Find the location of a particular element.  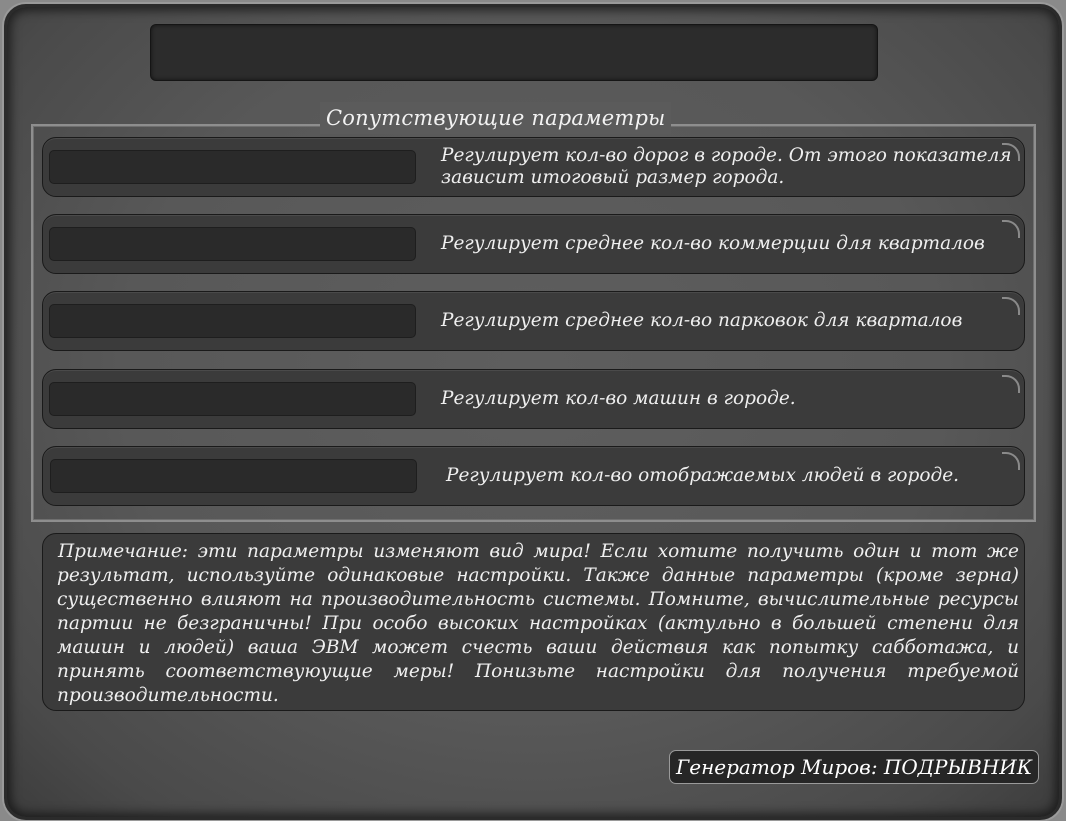

app-brand-label: Генератор Миров: ПОДРЫВНИК is located at coordinates (854, 767).